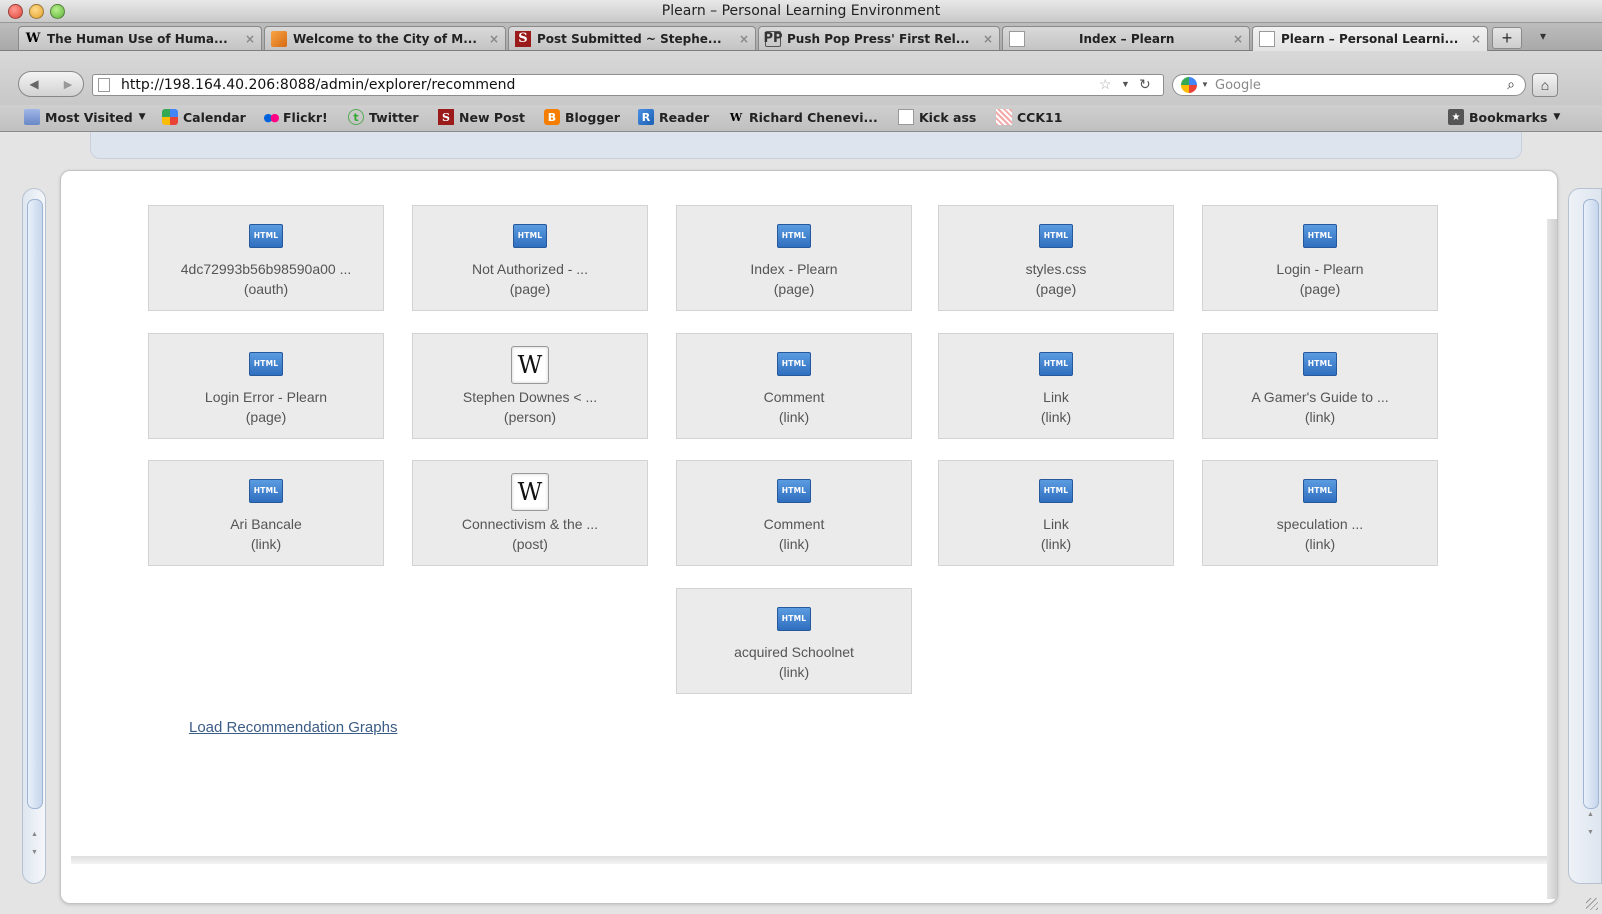 This screenshot has height=914, width=1602. What do you see at coordinates (530, 513) in the screenshot?
I see `recommendation-tile: W Connectivism & the ... (post)` at bounding box center [530, 513].